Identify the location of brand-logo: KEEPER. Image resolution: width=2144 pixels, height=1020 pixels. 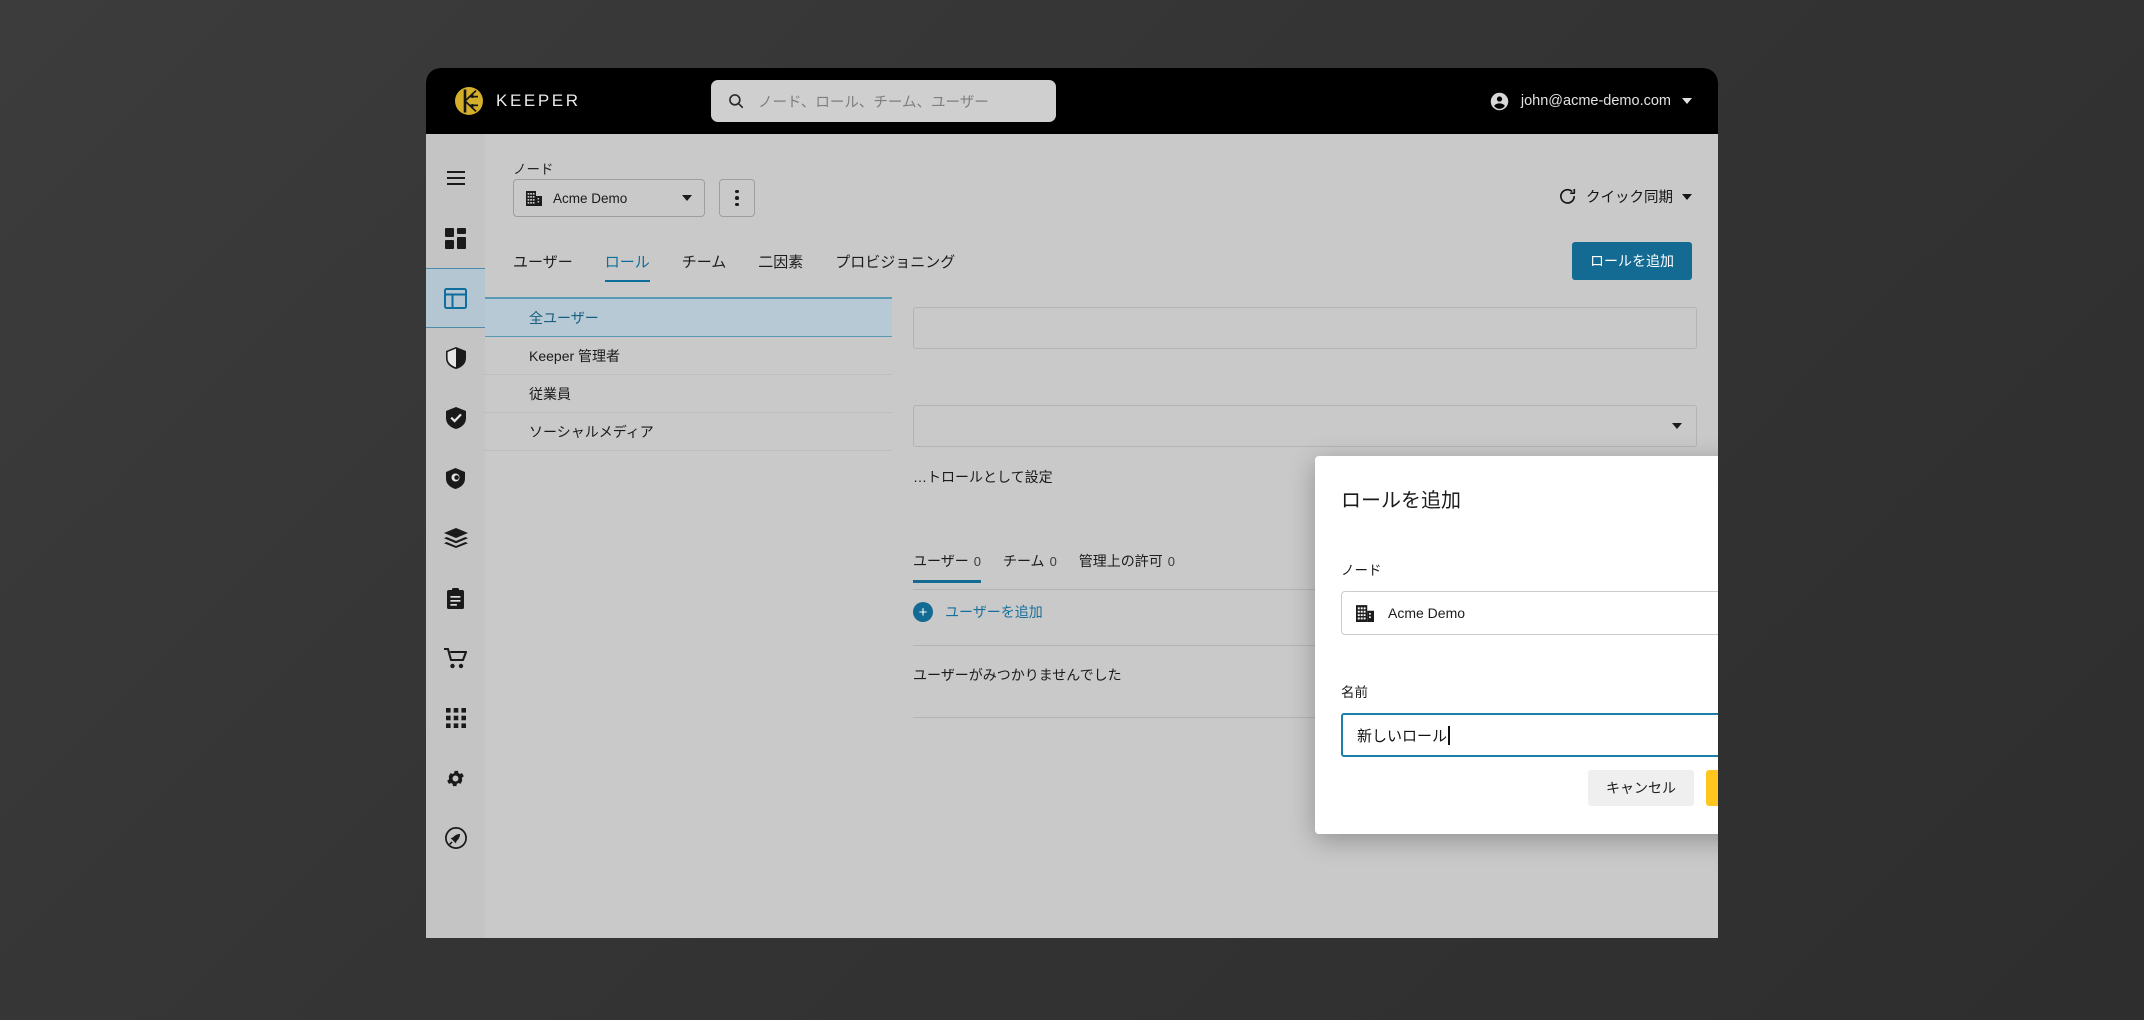
(517, 101).